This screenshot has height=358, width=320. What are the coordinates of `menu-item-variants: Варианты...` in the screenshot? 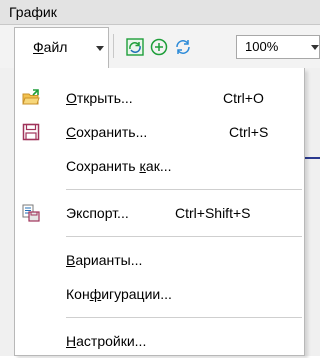 It's located at (159, 260).